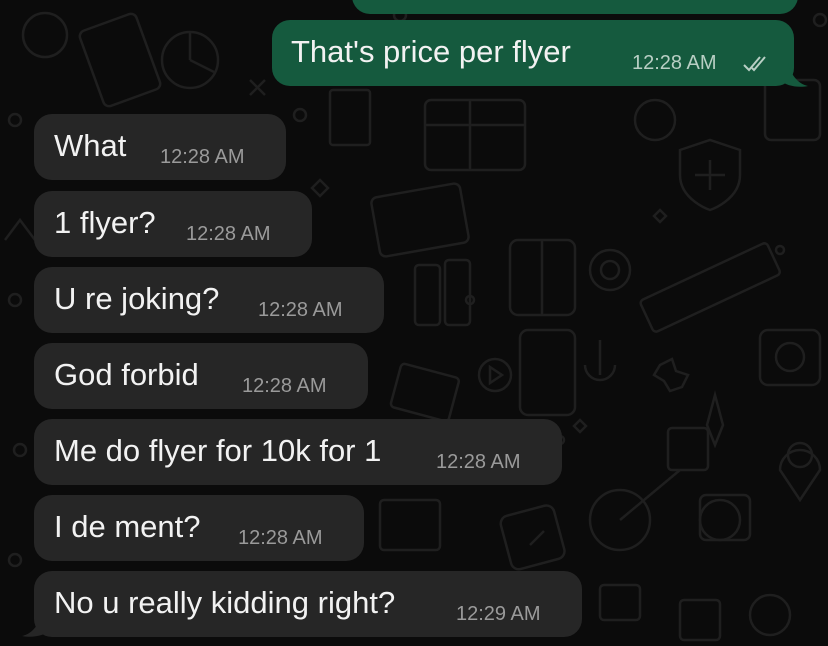 Image resolution: width=828 pixels, height=646 pixels. I want to click on incoming-message: U re joking? 12:28 AM, so click(209, 300).